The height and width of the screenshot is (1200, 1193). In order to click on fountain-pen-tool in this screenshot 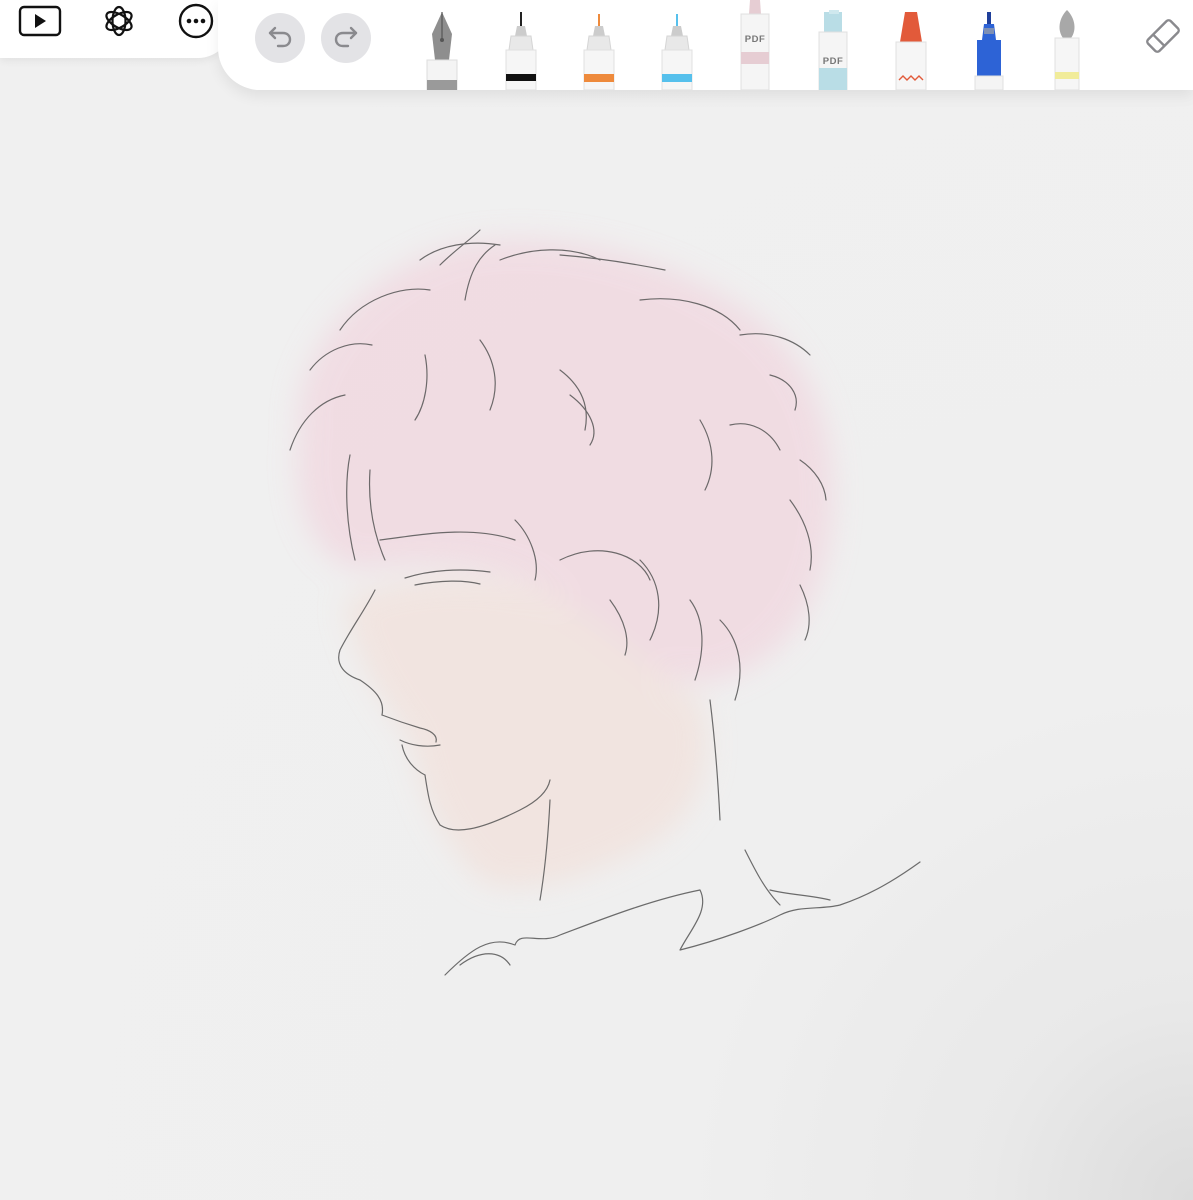, I will do `click(442, 45)`.